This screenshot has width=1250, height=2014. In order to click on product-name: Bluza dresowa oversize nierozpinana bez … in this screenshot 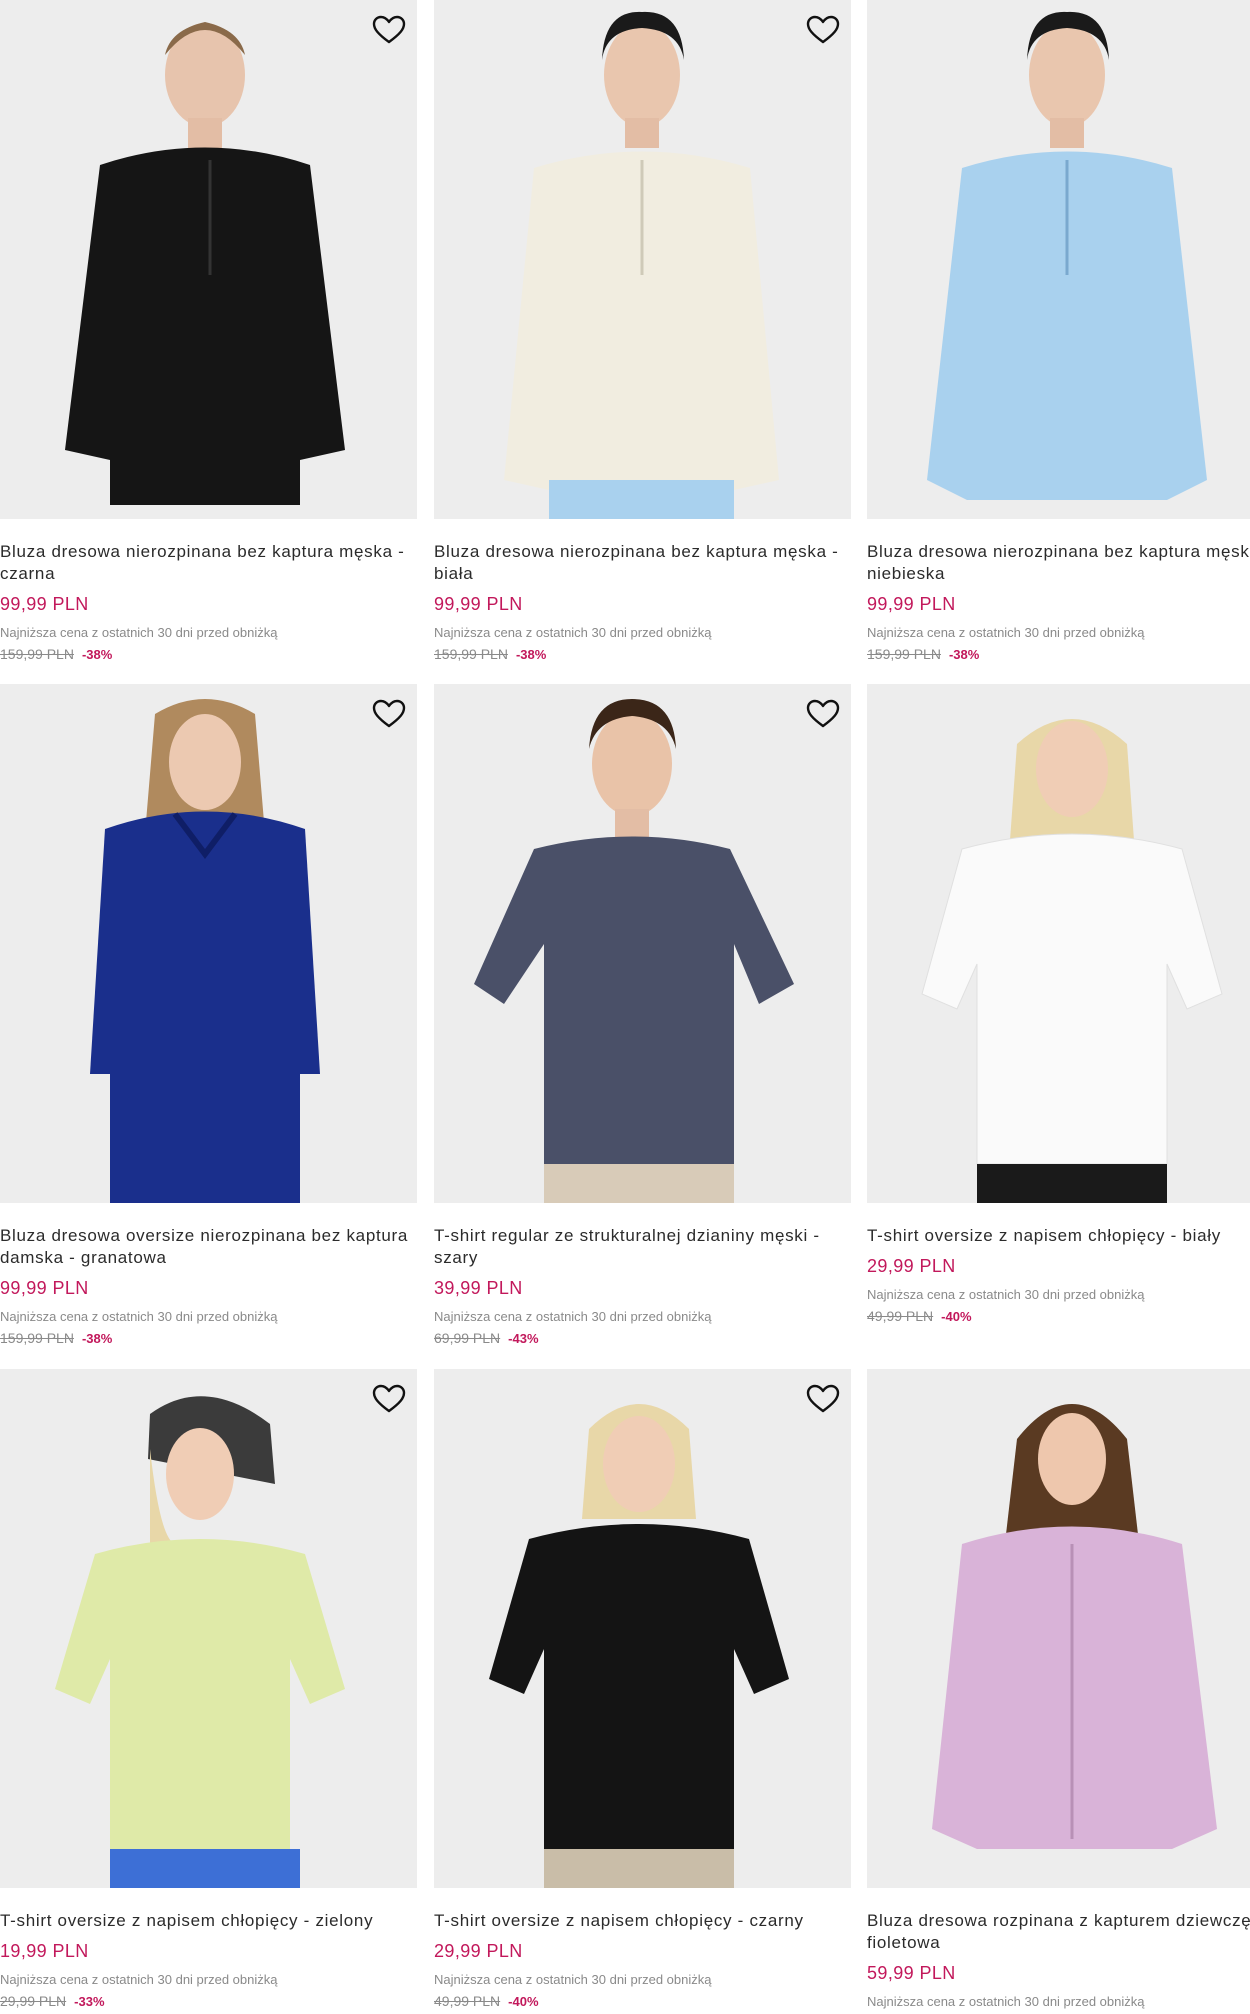, I will do `click(208, 1247)`.